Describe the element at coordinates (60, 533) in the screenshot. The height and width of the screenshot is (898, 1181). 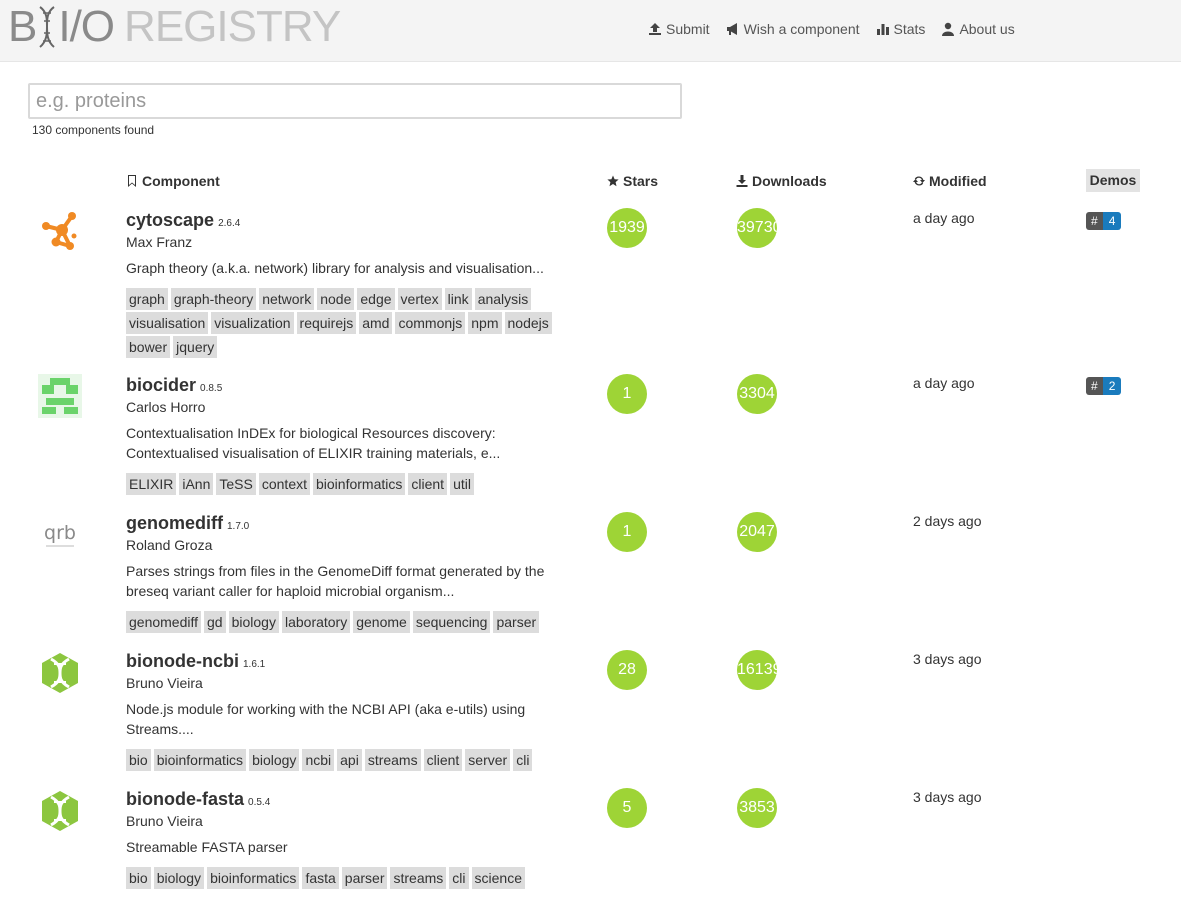
I see `svg-text: qrb` at that location.